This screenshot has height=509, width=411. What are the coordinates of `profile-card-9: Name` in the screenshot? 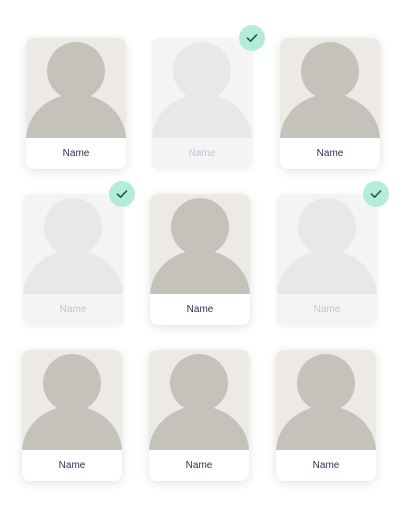 It's located at (326, 415).